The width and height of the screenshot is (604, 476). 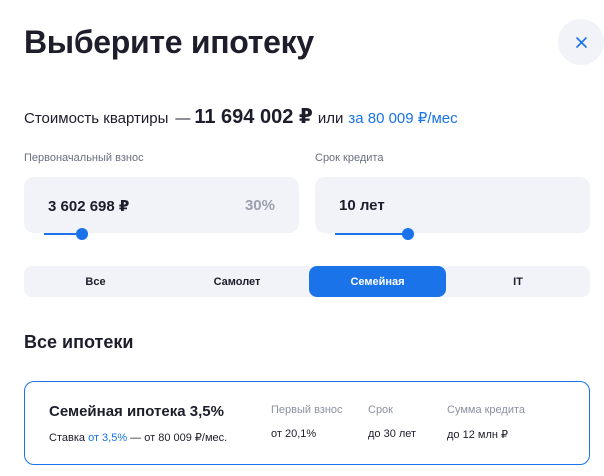 I want to click on close-icon, so click(x=581, y=42).